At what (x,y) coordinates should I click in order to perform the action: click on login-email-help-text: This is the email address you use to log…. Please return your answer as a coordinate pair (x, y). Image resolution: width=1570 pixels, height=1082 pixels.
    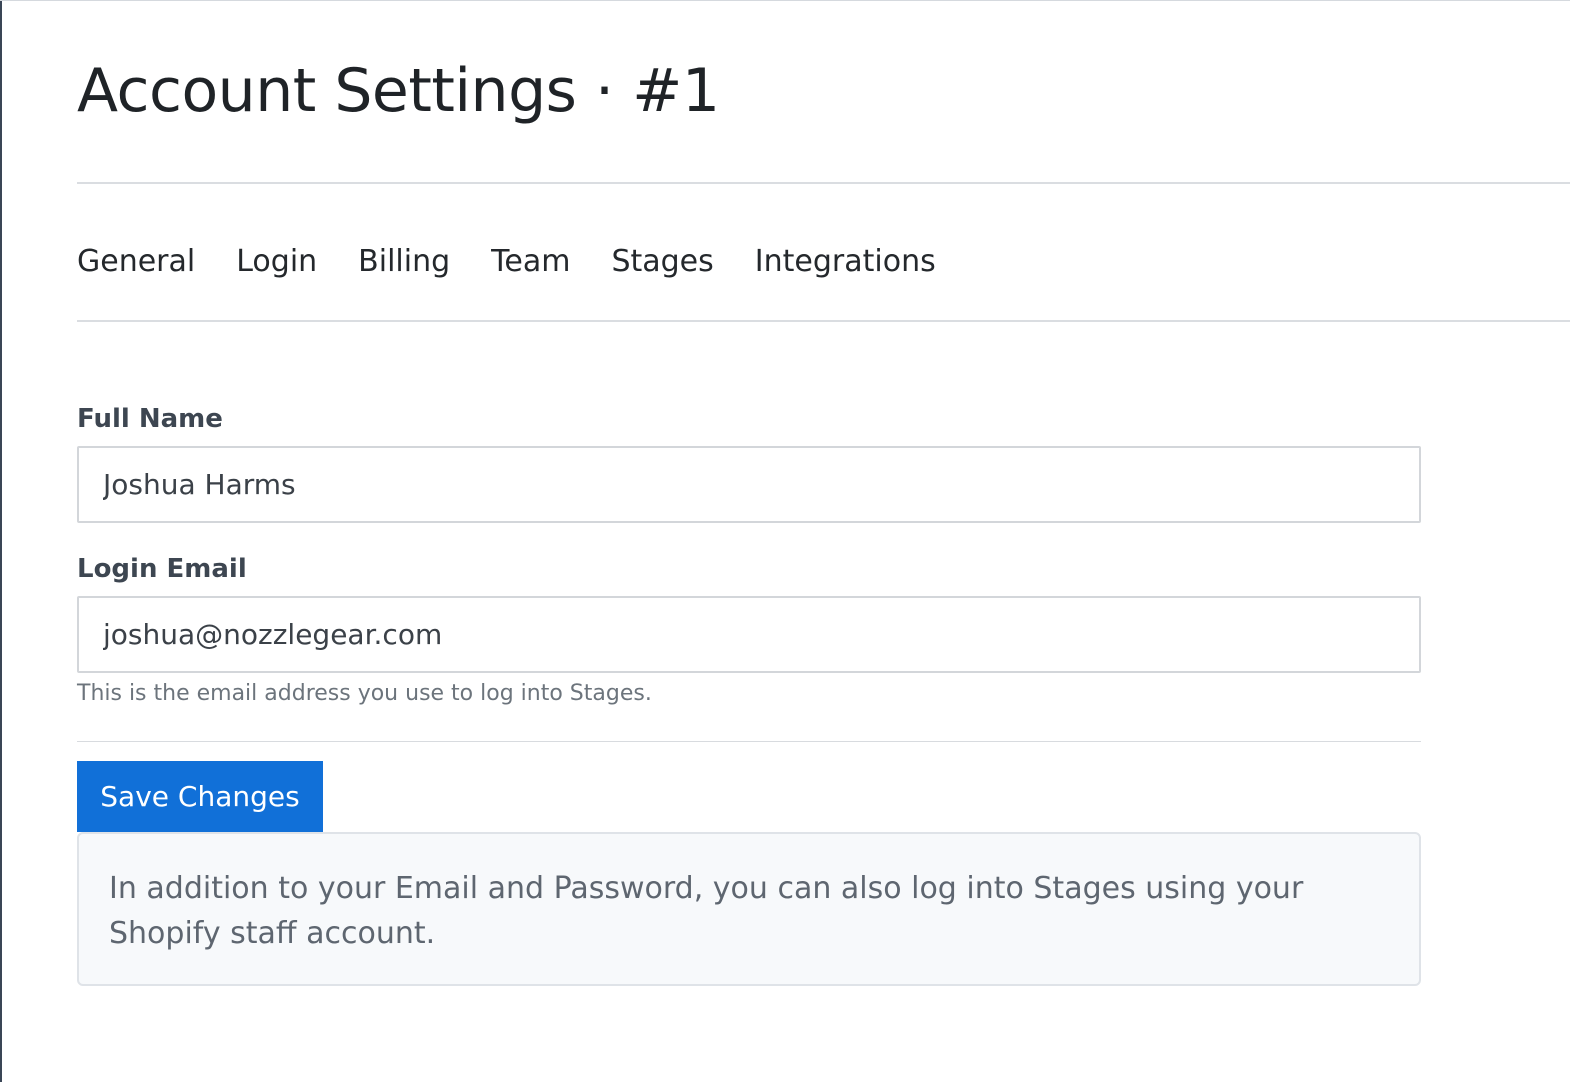
    Looking at the image, I should click on (364, 693).